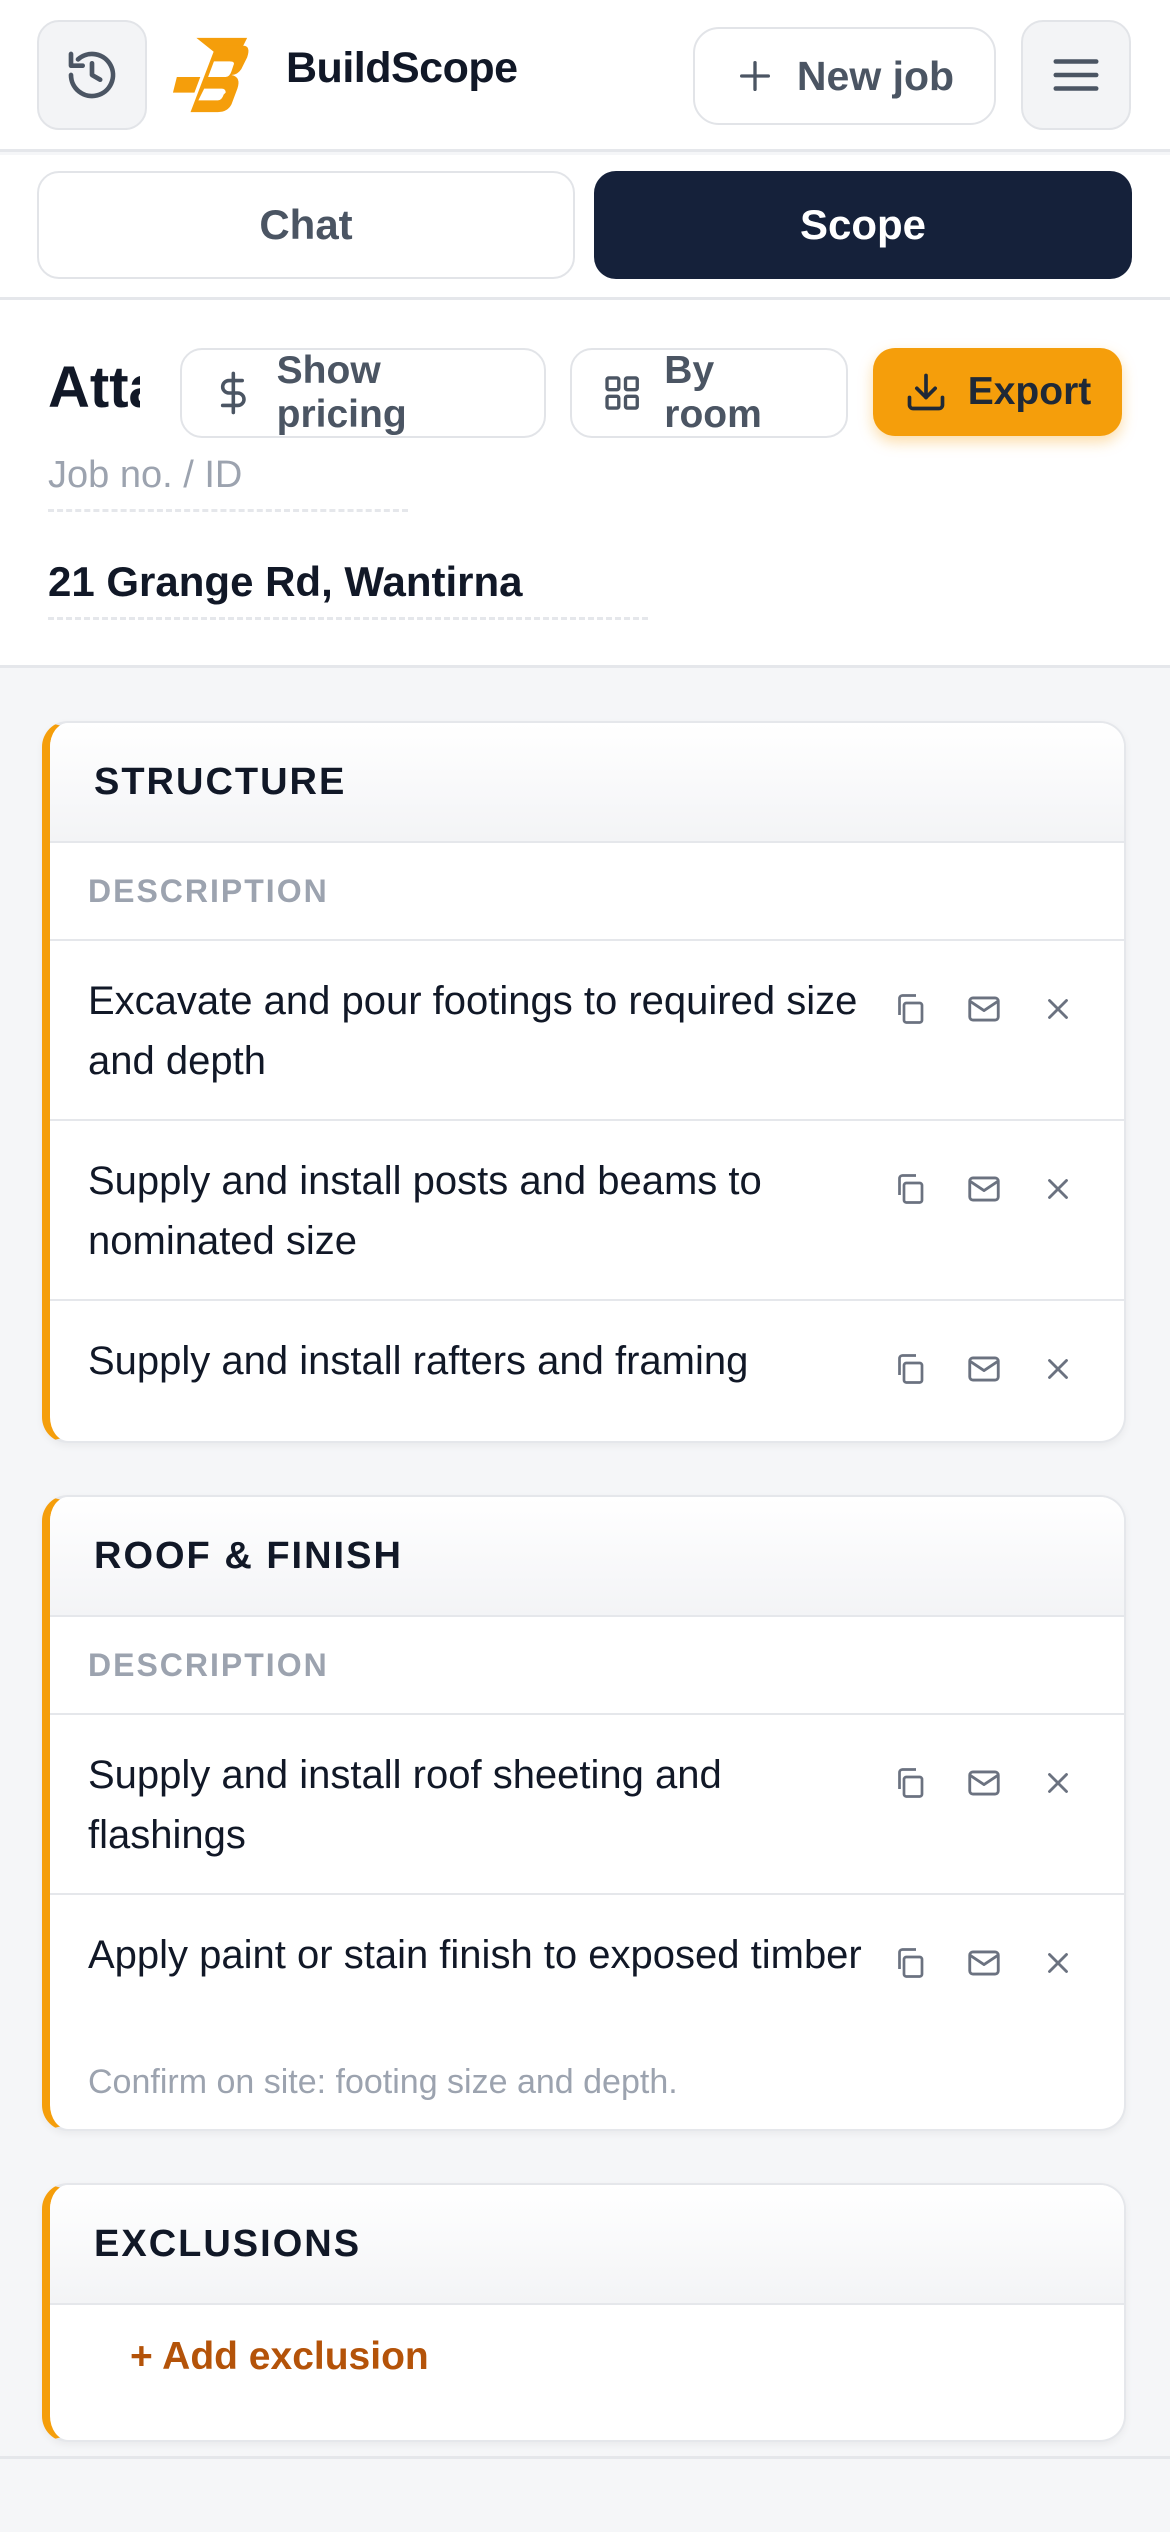  I want to click on buildscope-logo, so click(210, 75).